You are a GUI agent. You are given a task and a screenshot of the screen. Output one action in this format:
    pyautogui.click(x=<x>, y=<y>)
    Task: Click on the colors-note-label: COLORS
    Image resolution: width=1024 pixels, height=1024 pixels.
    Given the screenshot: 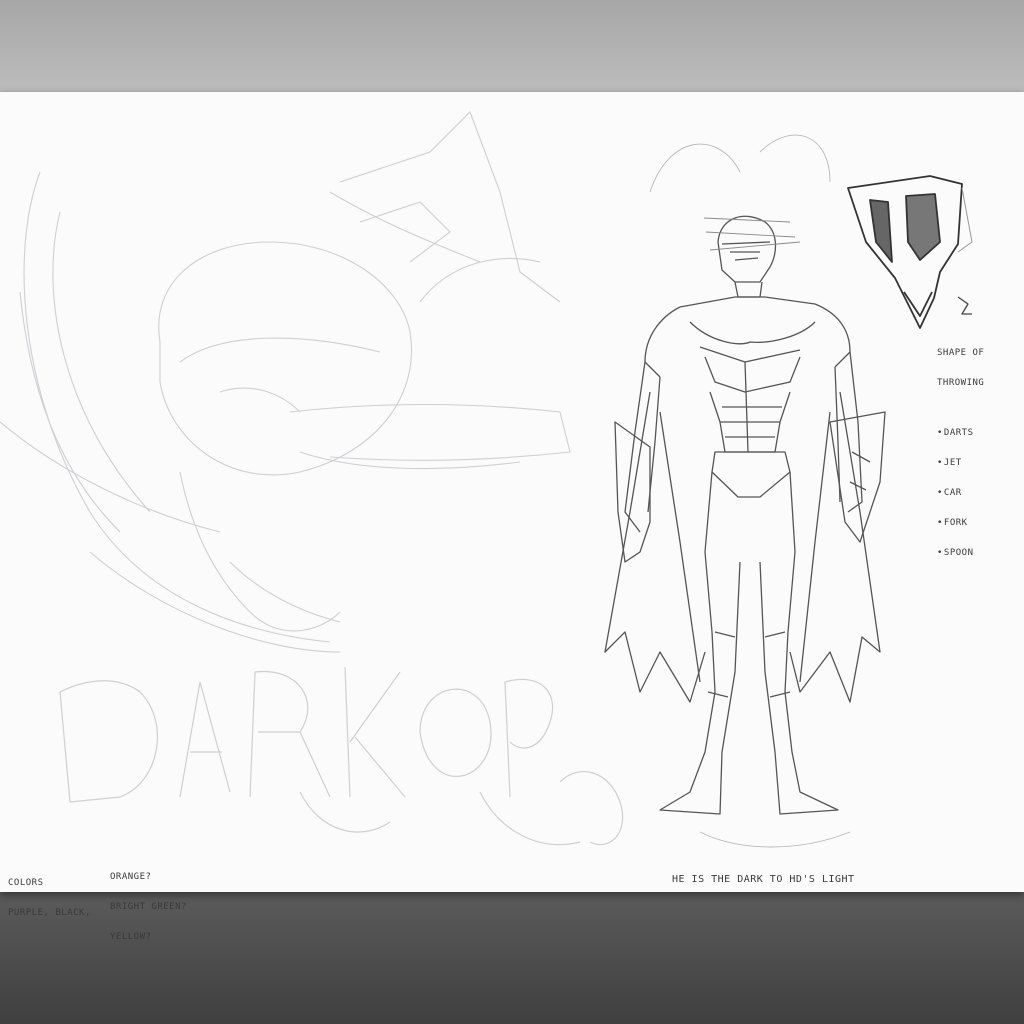 What is the action you would take?
    pyautogui.click(x=26, y=883)
    